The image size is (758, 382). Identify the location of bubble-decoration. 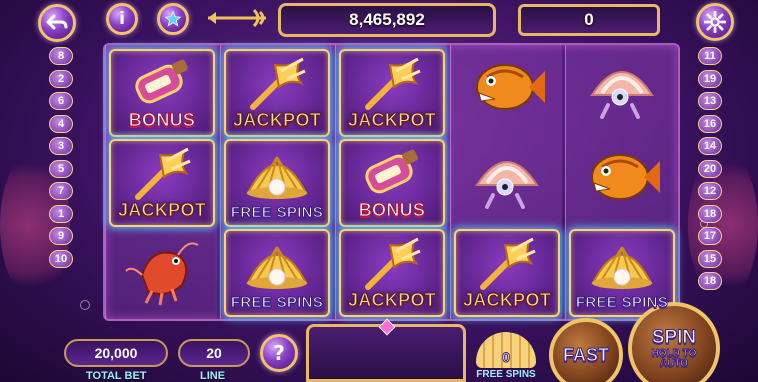
(85, 305).